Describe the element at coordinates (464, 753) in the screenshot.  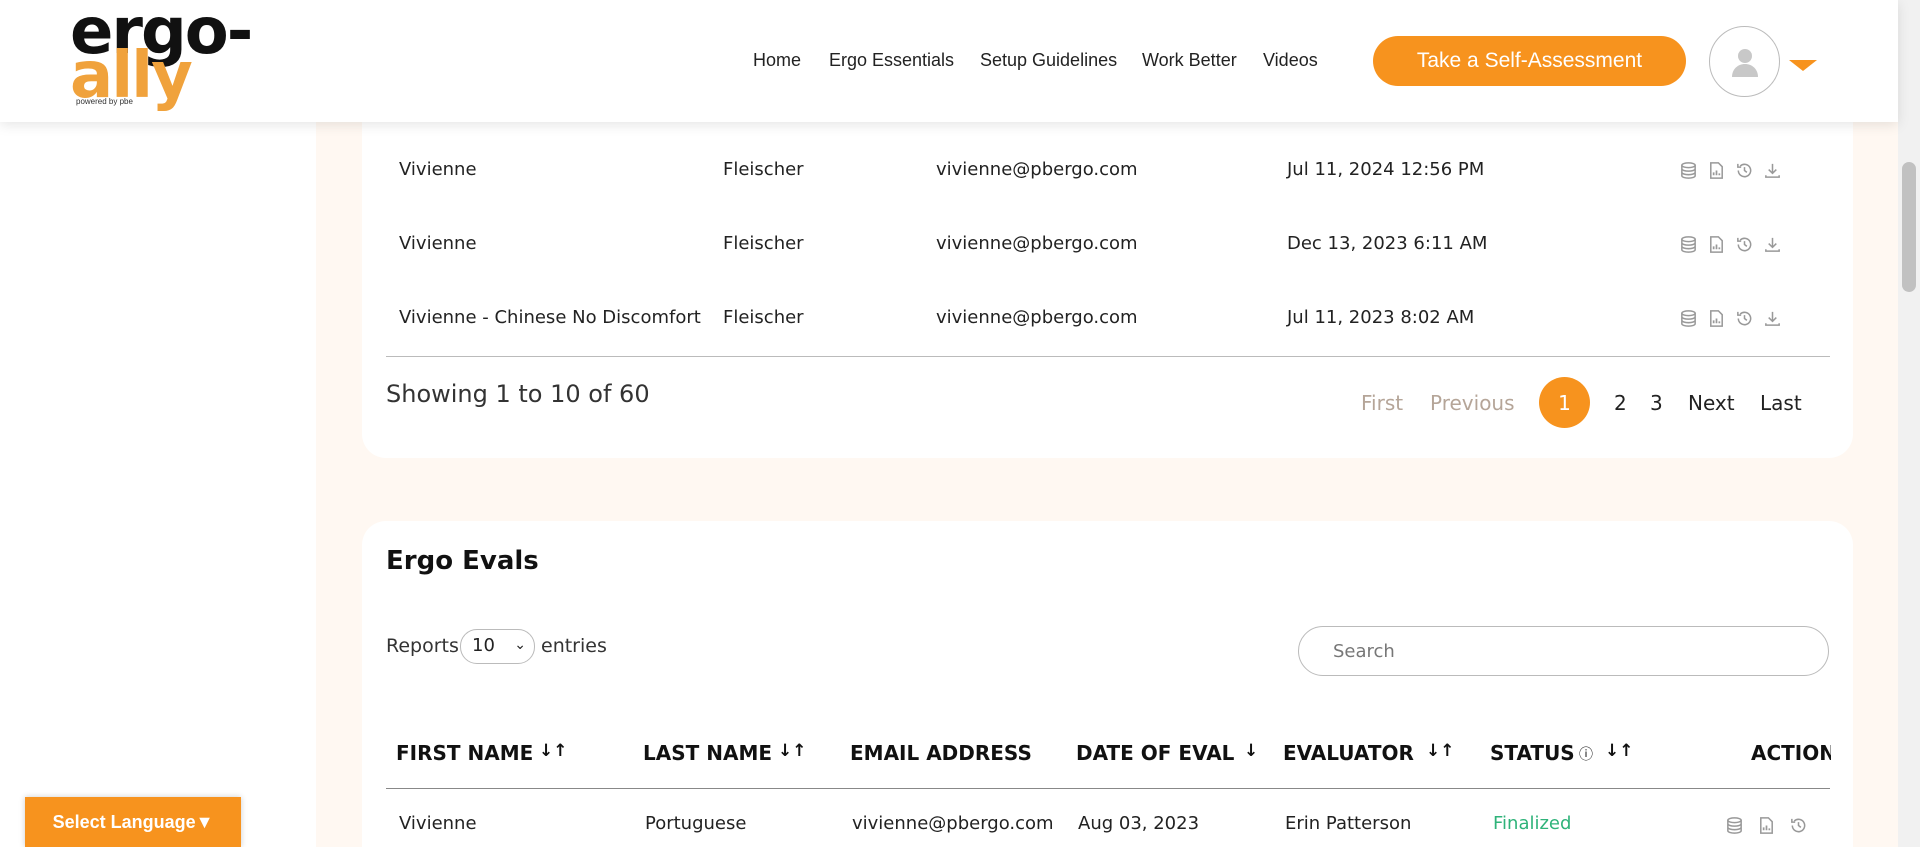
I see `column-header-first-name: FIRST NAME` at that location.